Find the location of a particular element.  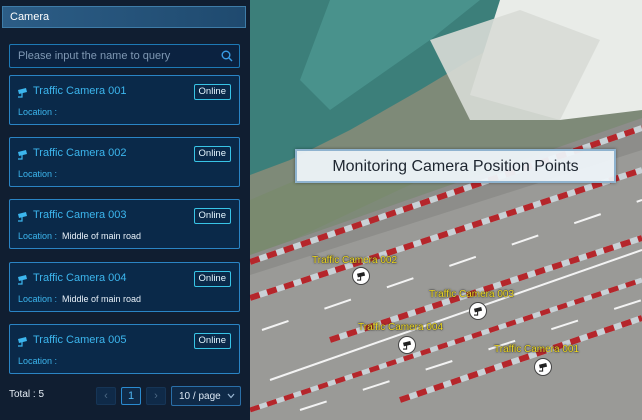

marker-label-camera-003: Traffic Camera 003 is located at coordinates (472, 294).